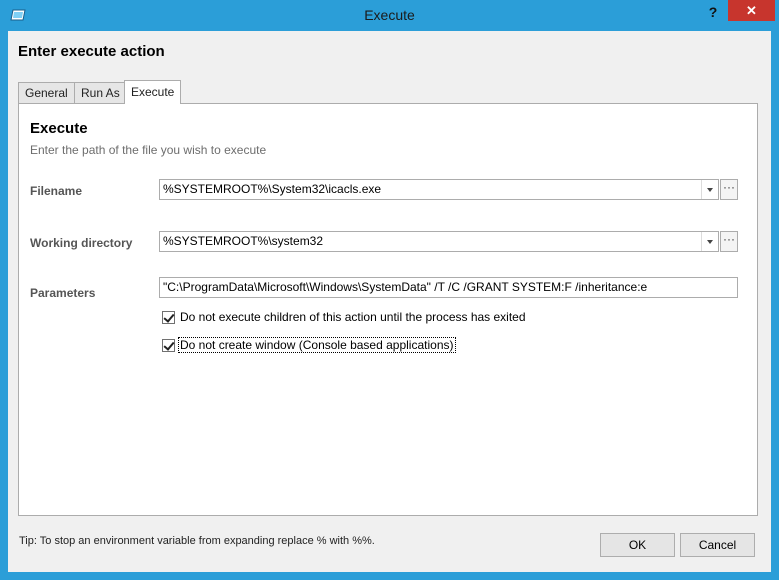 The image size is (779, 580). I want to click on filename-combobox: %SYSTEMROOT%\System32\icacls.exe, so click(439, 189).